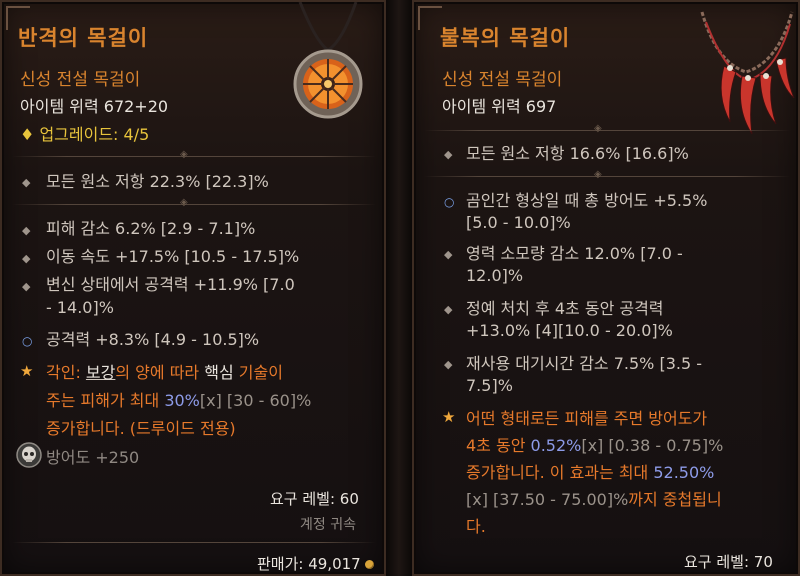 The image size is (800, 576). What do you see at coordinates (556, 445) in the screenshot?
I see `aspect-value: 0.52%` at bounding box center [556, 445].